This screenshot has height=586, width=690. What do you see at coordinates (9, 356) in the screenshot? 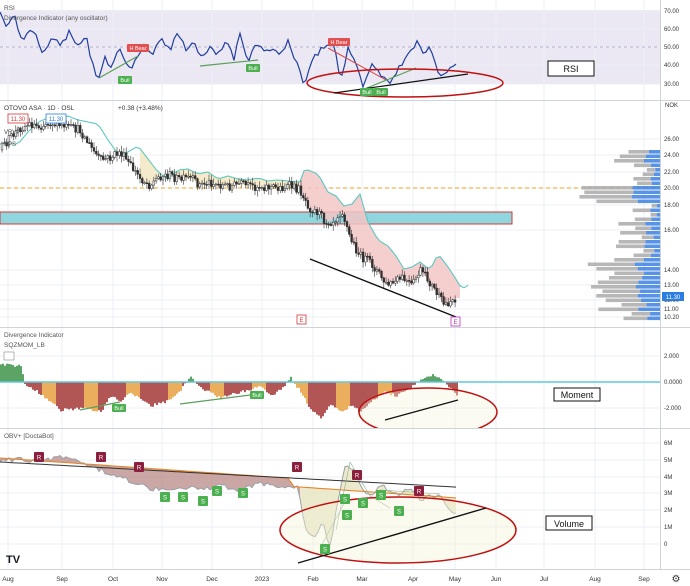
I see `momentum-collapse-button` at bounding box center [9, 356].